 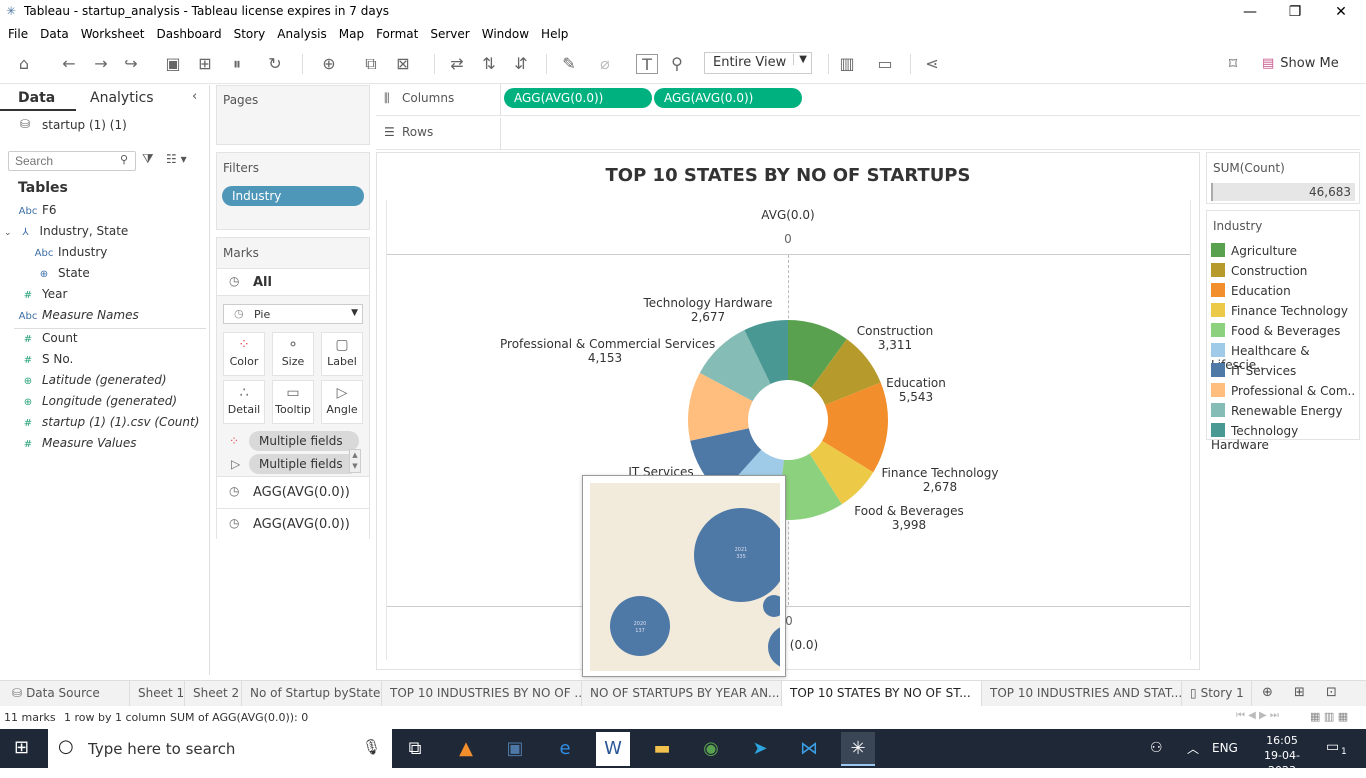 I want to click on new-worksheet-icon: ⊕, so click(x=1267, y=692).